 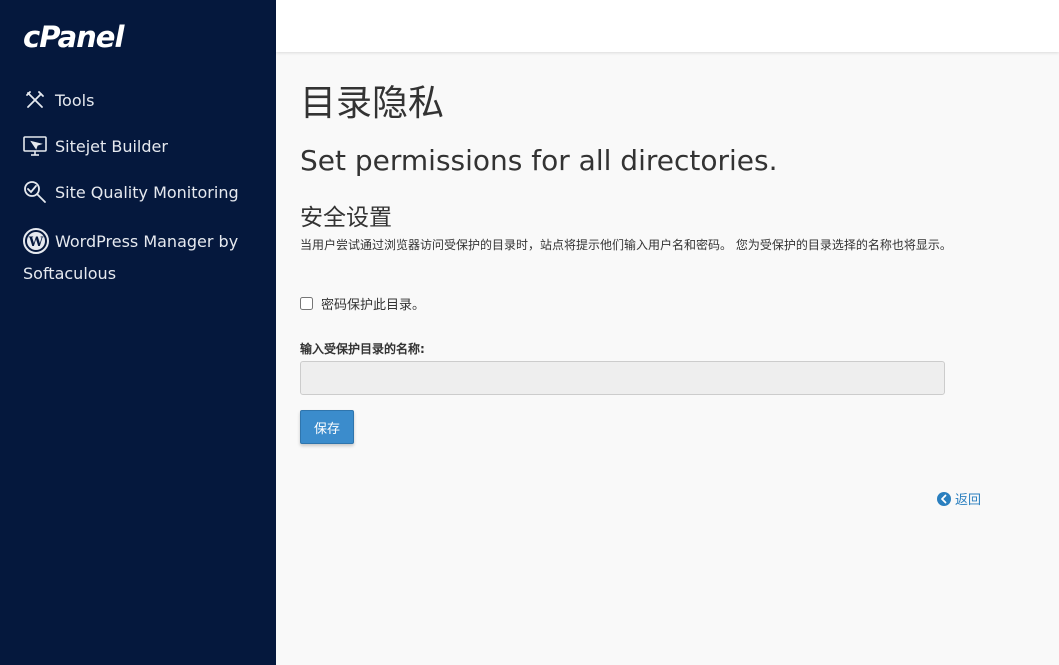 What do you see at coordinates (35, 100) in the screenshot?
I see `tools-icon` at bounding box center [35, 100].